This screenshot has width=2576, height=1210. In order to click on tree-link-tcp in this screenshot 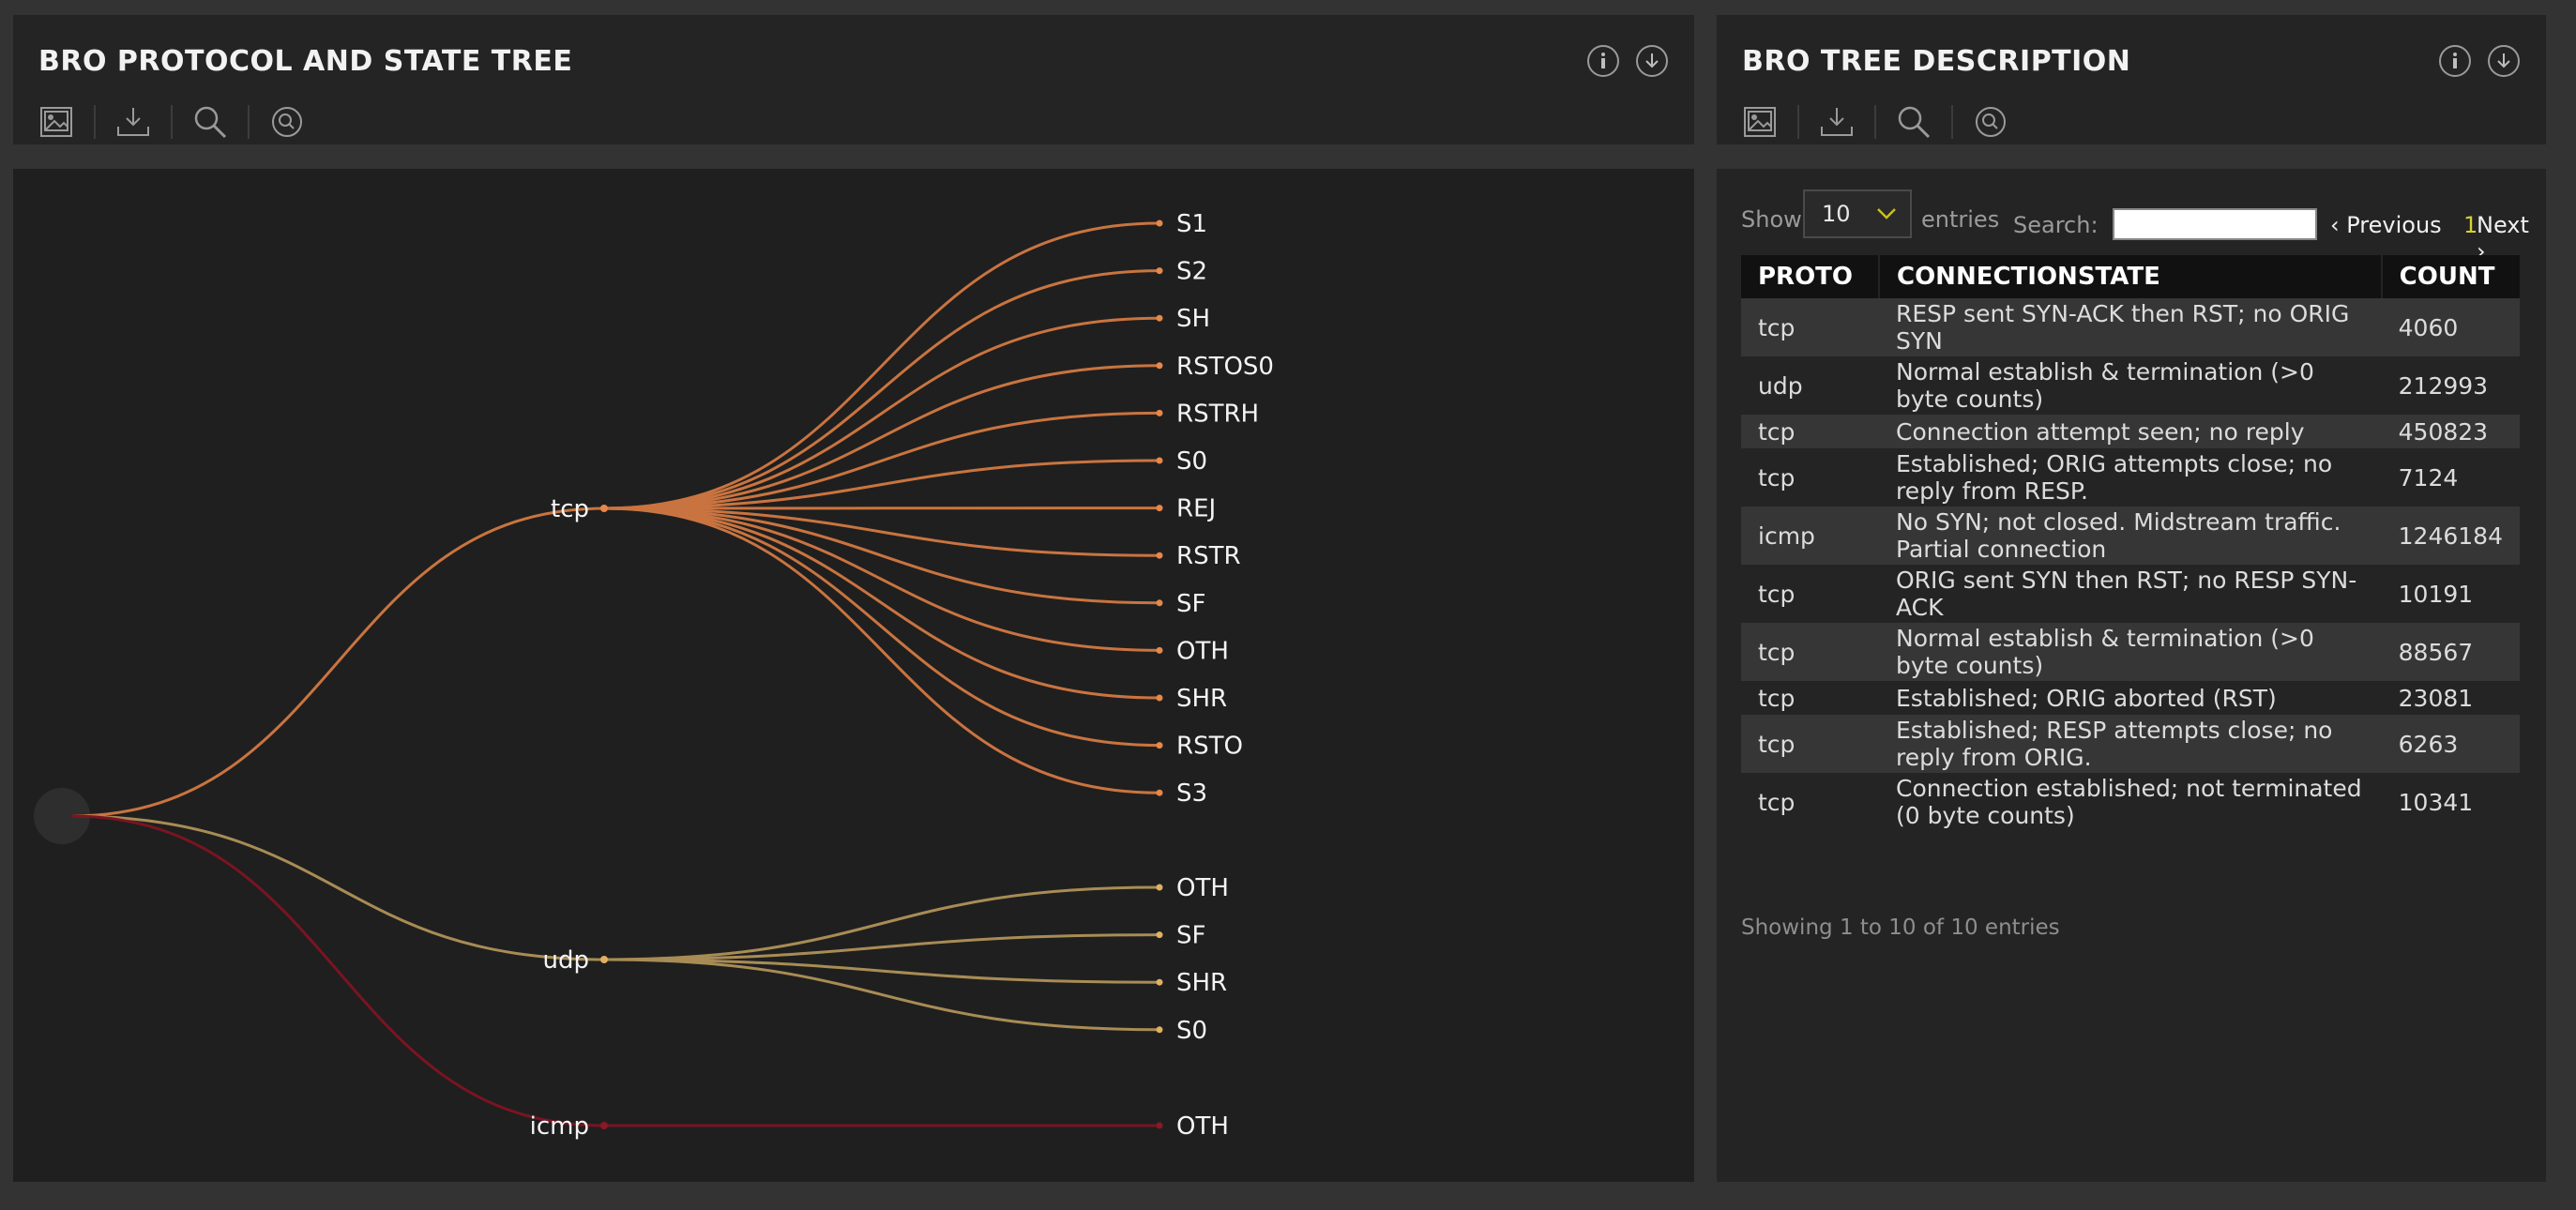, I will do `click(337, 662)`.